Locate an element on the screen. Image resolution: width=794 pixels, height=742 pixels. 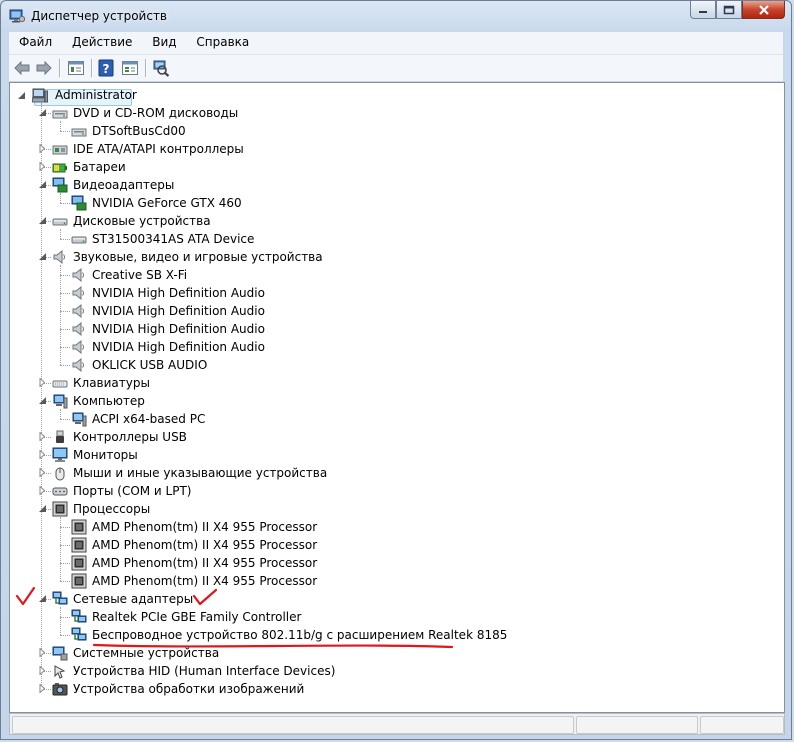
tree-item-label: Дисковые устройства is located at coordinates (142, 221).